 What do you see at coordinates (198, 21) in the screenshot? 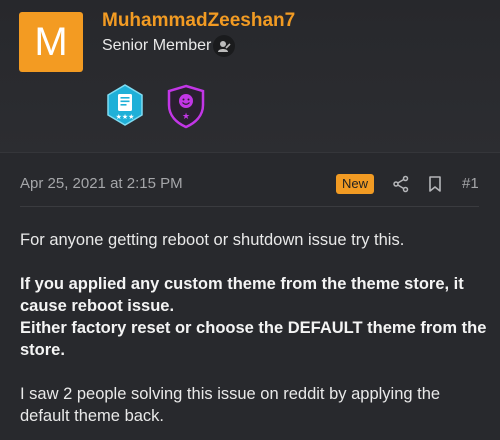
I see `username-link: MuhammadZeeshan7` at bounding box center [198, 21].